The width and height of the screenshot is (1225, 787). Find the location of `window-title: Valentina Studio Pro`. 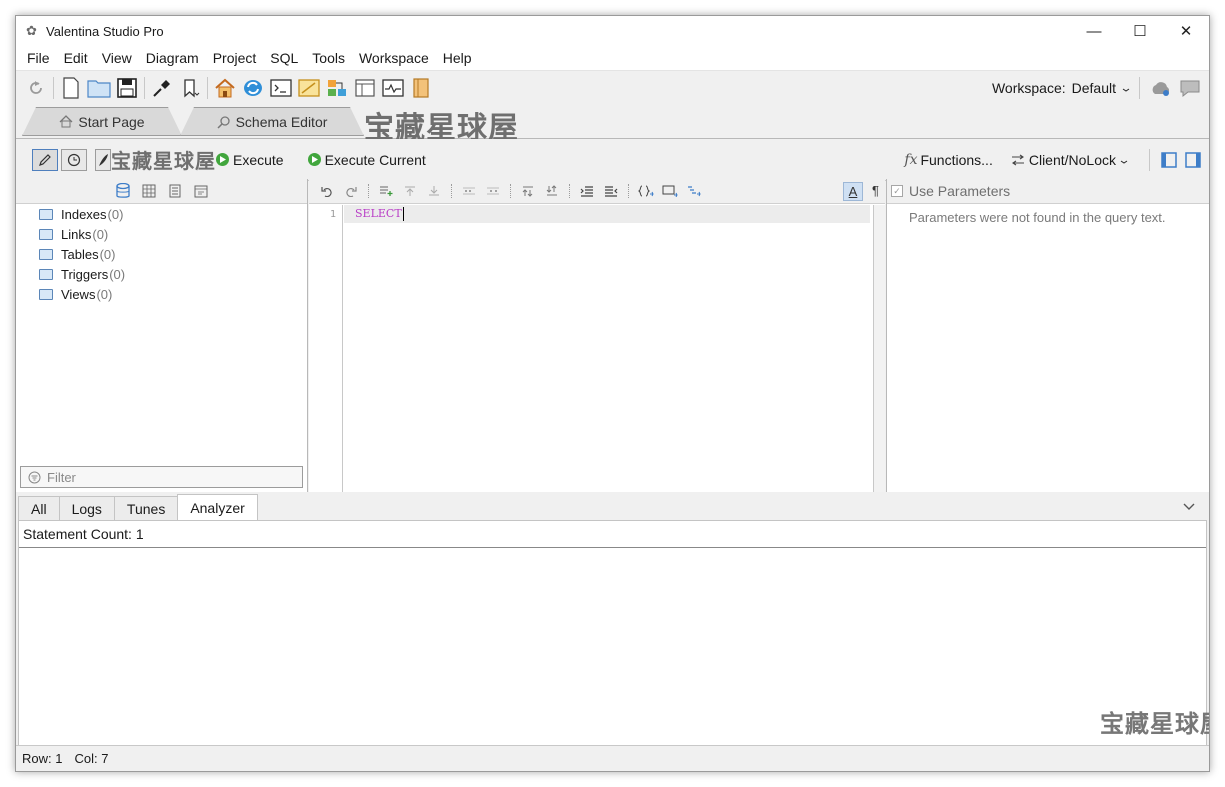

window-title: Valentina Studio Pro is located at coordinates (105, 31).